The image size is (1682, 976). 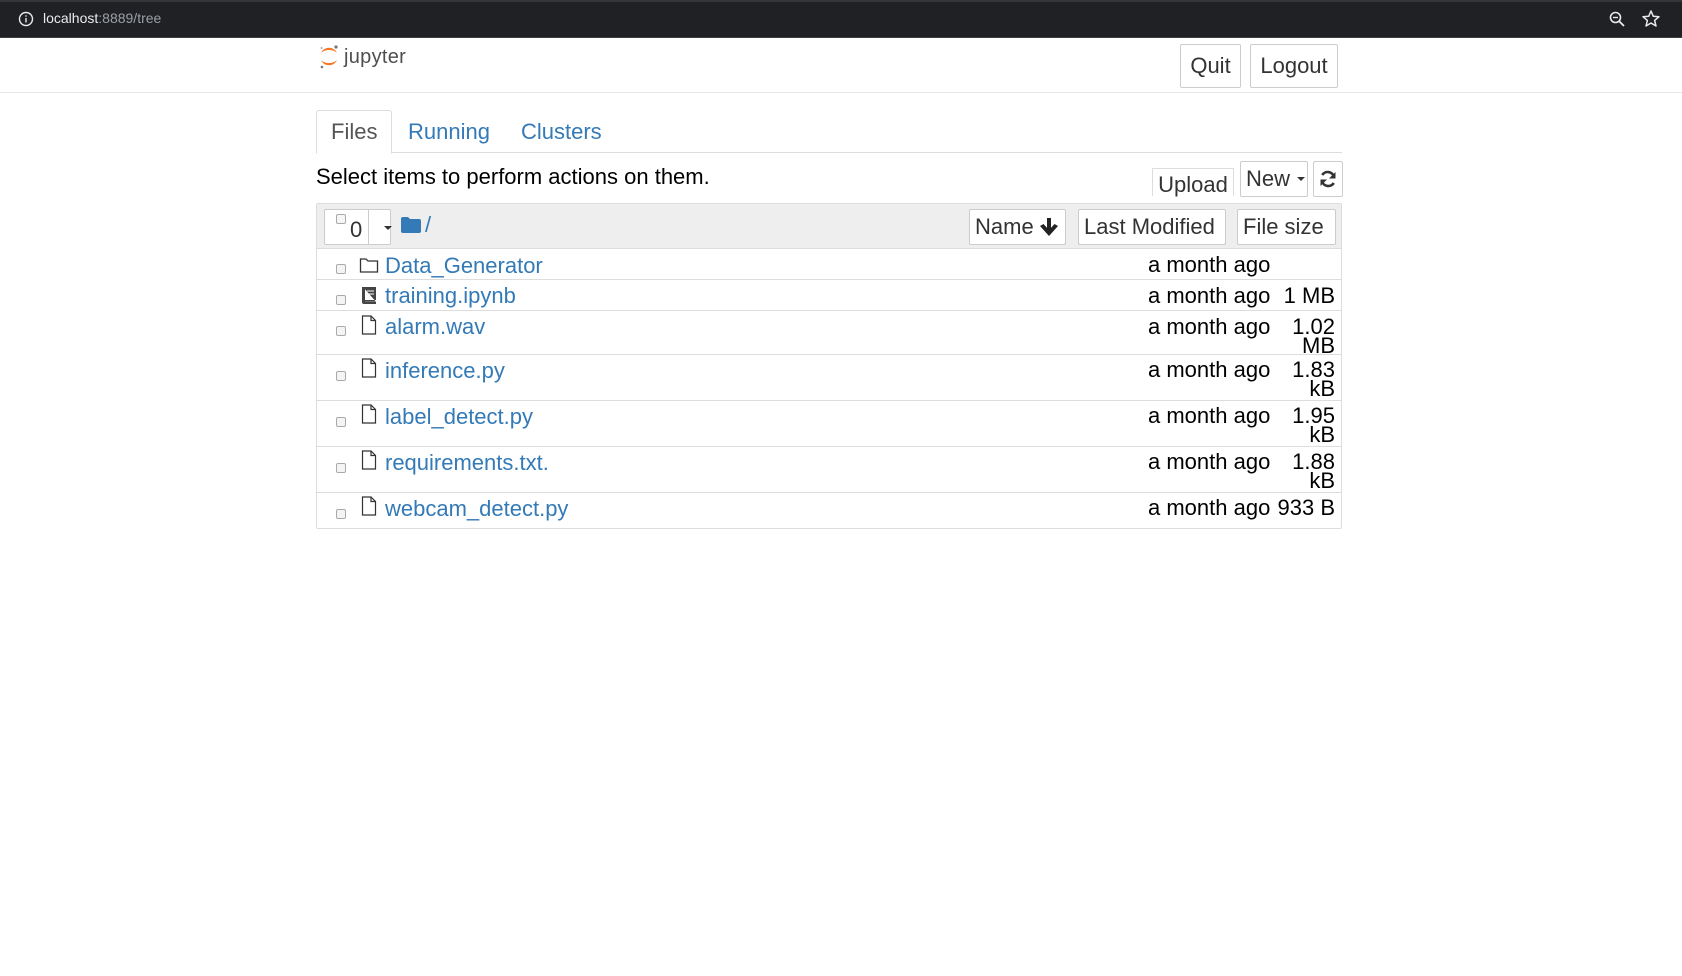 I want to click on logout-button: Logout, so click(x=1294, y=66).